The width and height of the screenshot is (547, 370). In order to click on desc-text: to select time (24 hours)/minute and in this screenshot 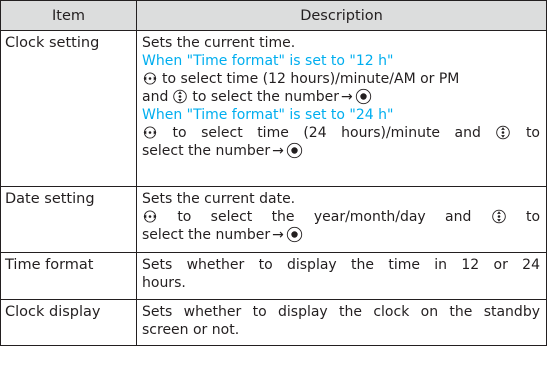, I will do `click(326, 133)`.